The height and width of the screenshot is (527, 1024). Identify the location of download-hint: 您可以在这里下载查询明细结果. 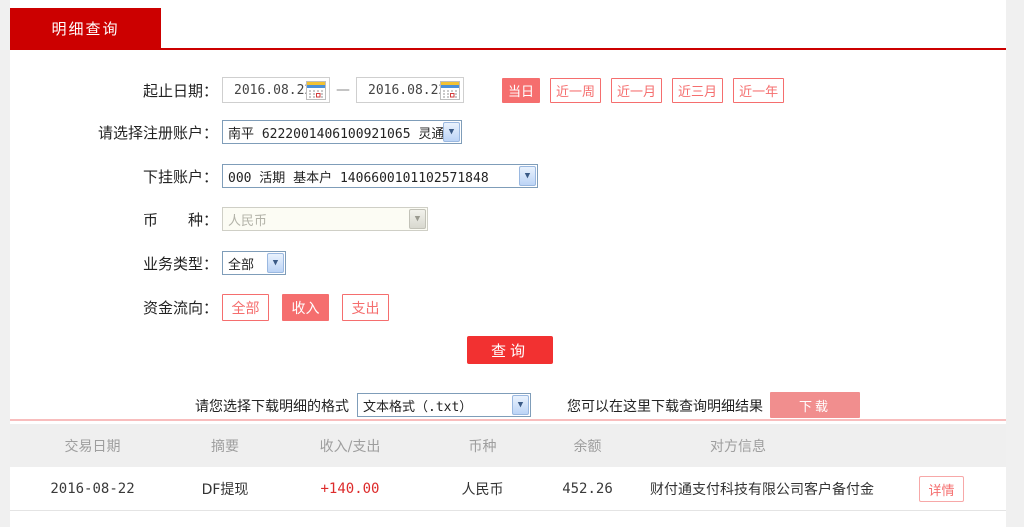
(665, 407).